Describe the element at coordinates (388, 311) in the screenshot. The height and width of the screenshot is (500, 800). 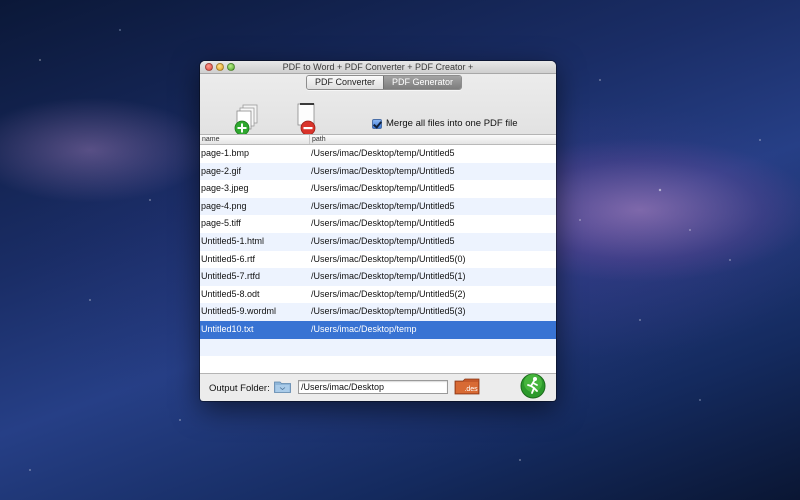
I see `file-path-cell: /Users/imac/Desktop/temp/Untitled5(3)` at that location.